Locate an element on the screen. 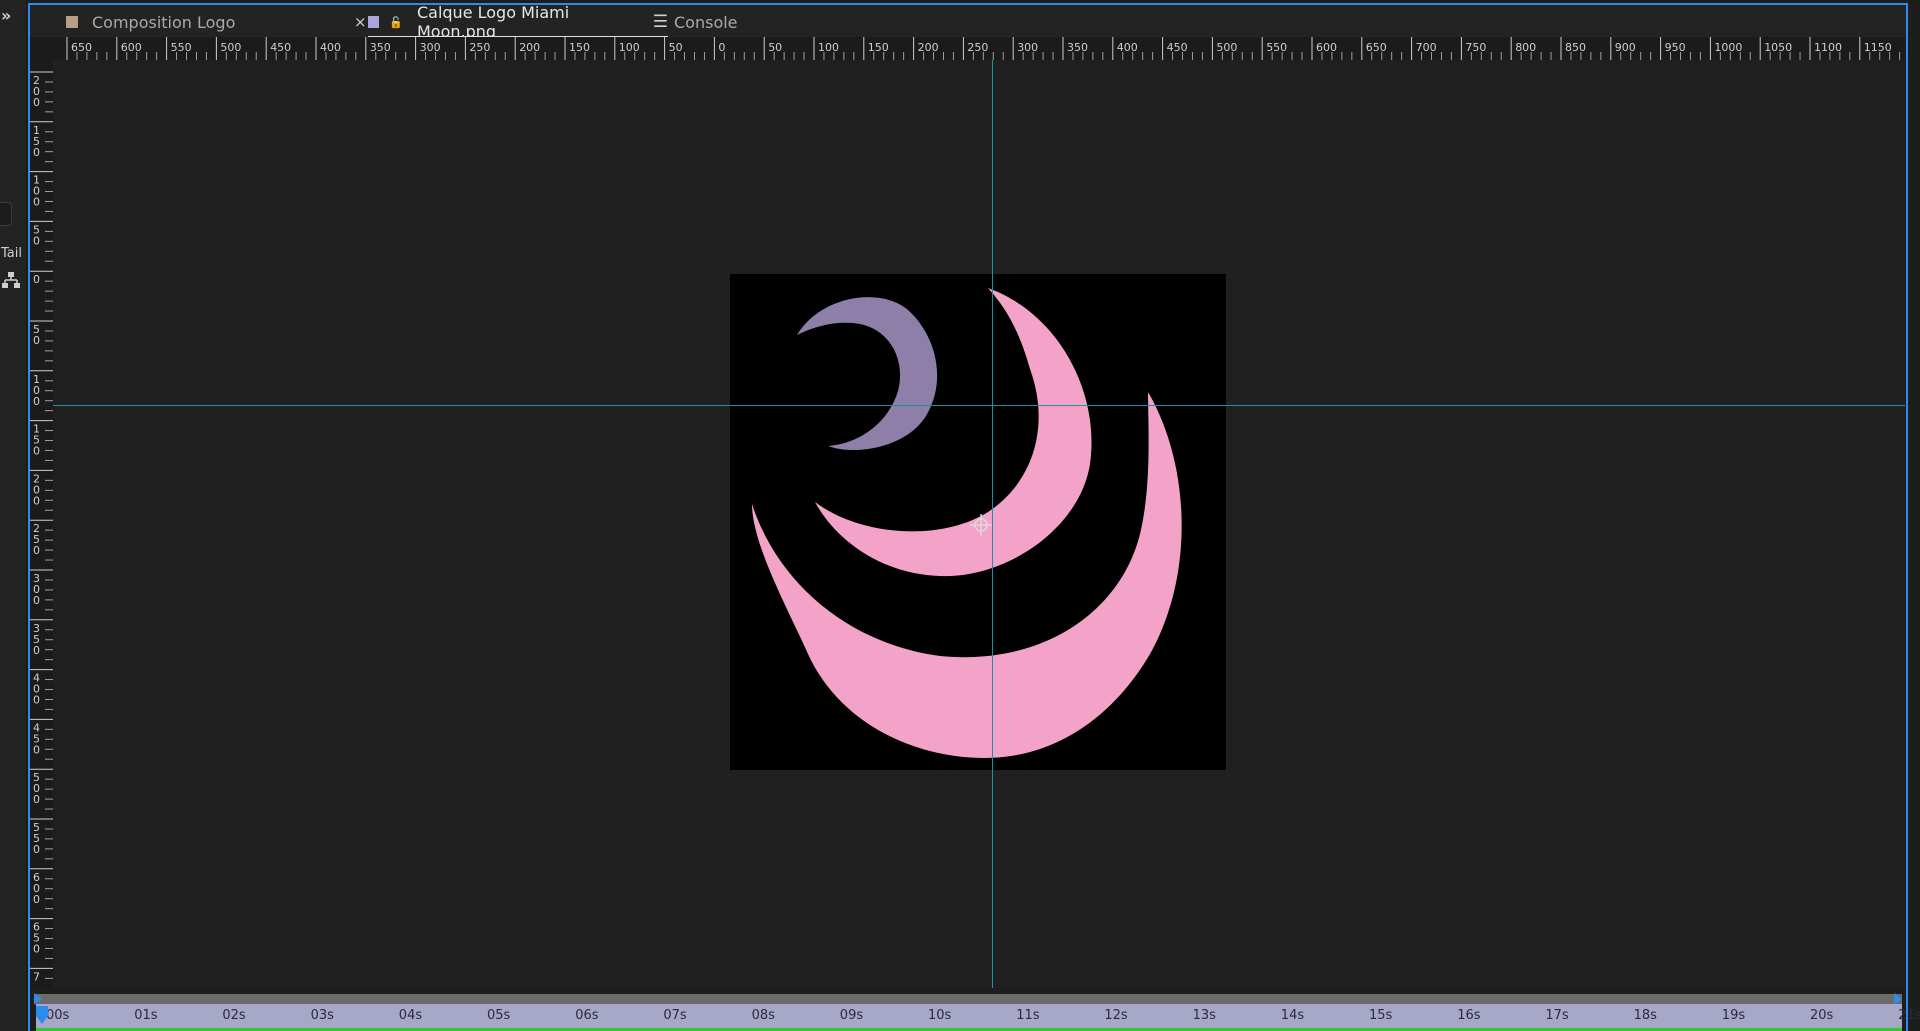 The height and width of the screenshot is (1031, 1920). h-ruler-label: 750 is located at coordinates (1475, 47).